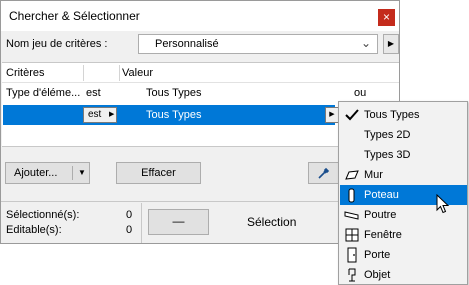 The height and width of the screenshot is (285, 469). What do you see at coordinates (178, 222) in the screenshot?
I see `deselect-button: —` at bounding box center [178, 222].